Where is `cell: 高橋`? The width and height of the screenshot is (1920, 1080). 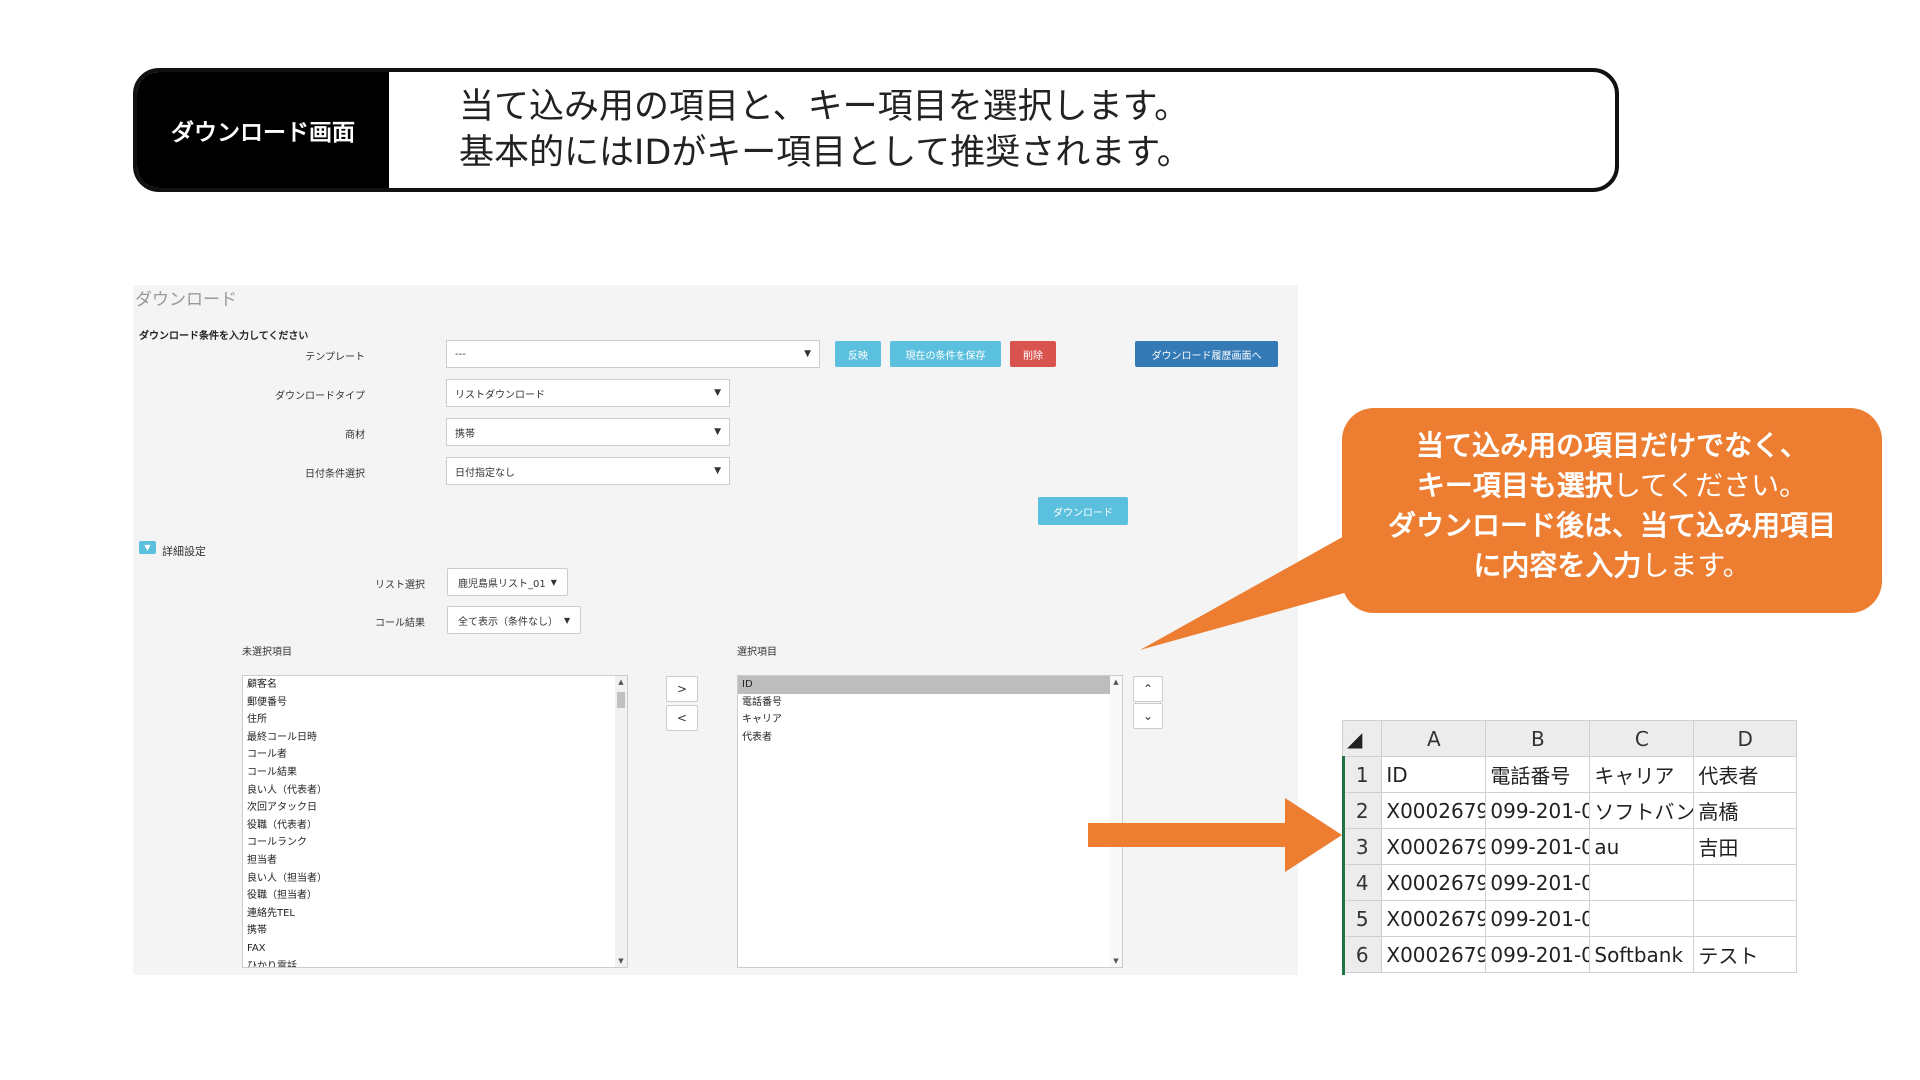 cell: 高橋 is located at coordinates (1745, 810).